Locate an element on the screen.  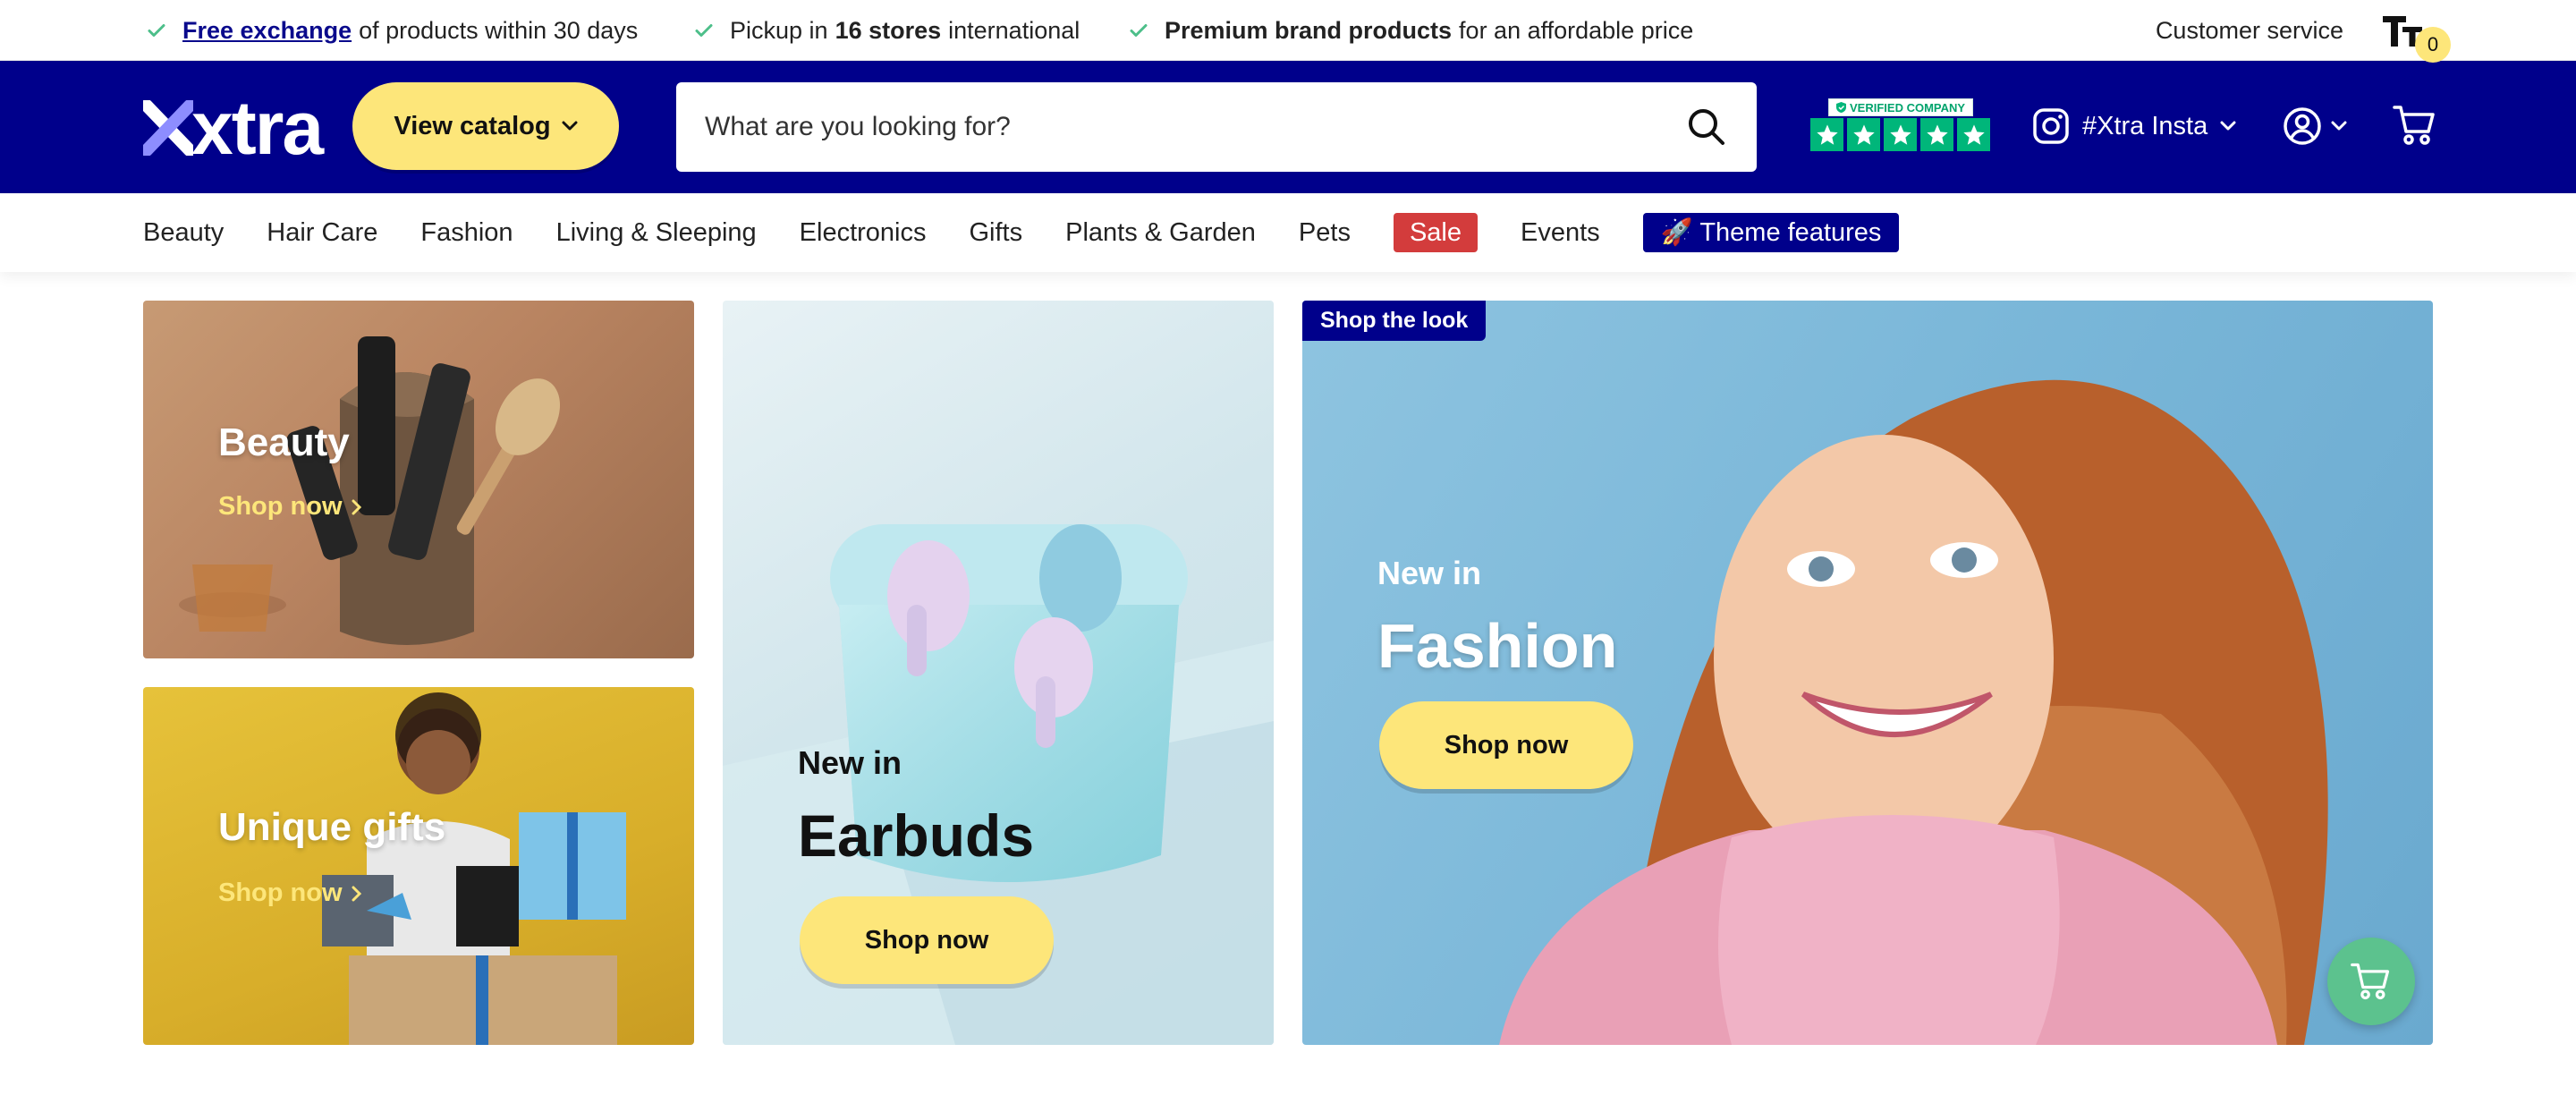
floating-cart-button is located at coordinates (2371, 982).